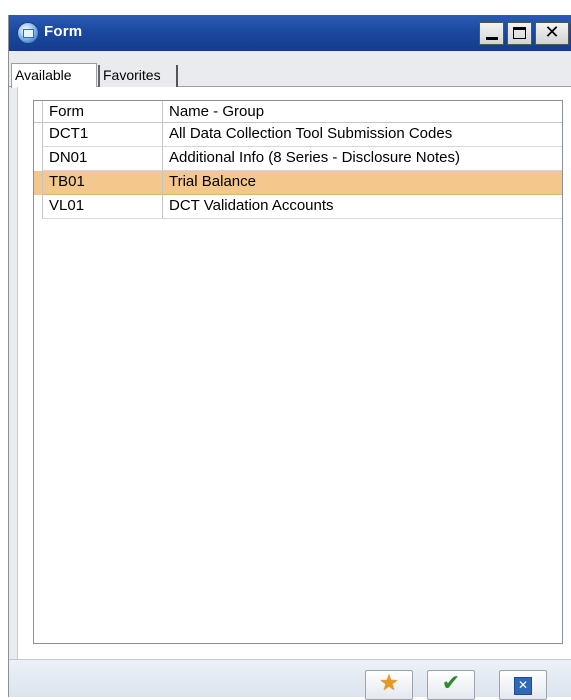 The image size is (571, 700). What do you see at coordinates (290, 33) in the screenshot?
I see `title-bar: Form ✕` at bounding box center [290, 33].